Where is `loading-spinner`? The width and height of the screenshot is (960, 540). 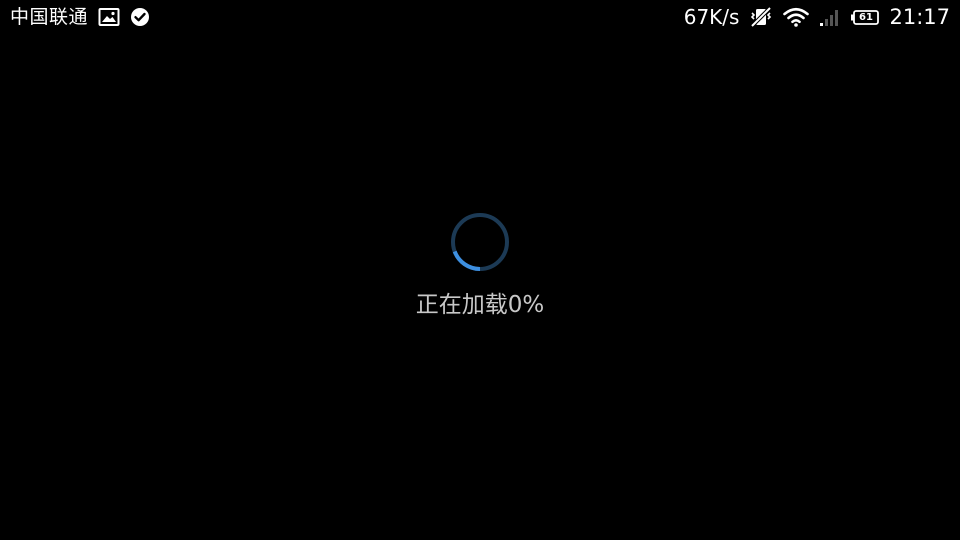
loading-spinner is located at coordinates (480, 242).